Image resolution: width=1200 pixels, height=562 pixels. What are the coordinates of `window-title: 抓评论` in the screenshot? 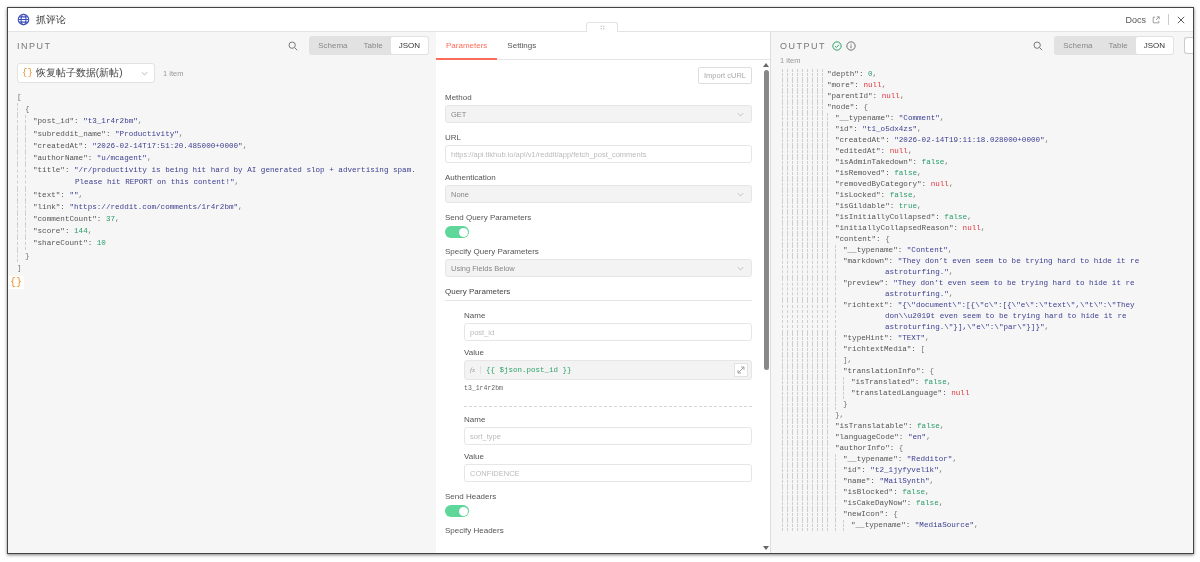 It's located at (51, 19).